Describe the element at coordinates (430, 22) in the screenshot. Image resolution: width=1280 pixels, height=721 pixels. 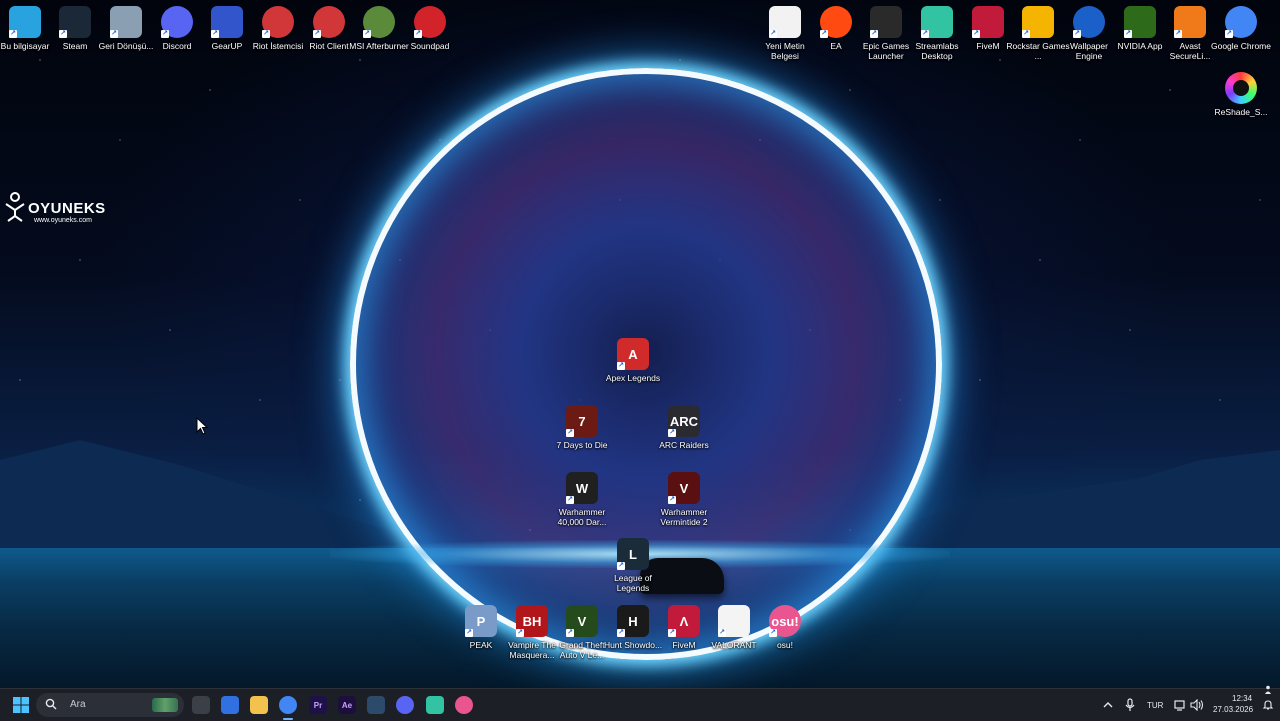
I see `soundpad-icon: ↗` at that location.